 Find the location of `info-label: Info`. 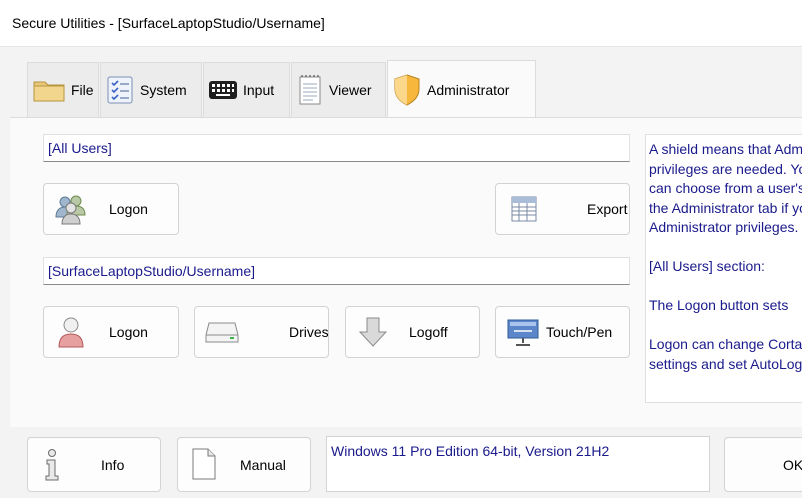

info-label: Info is located at coordinates (113, 465).